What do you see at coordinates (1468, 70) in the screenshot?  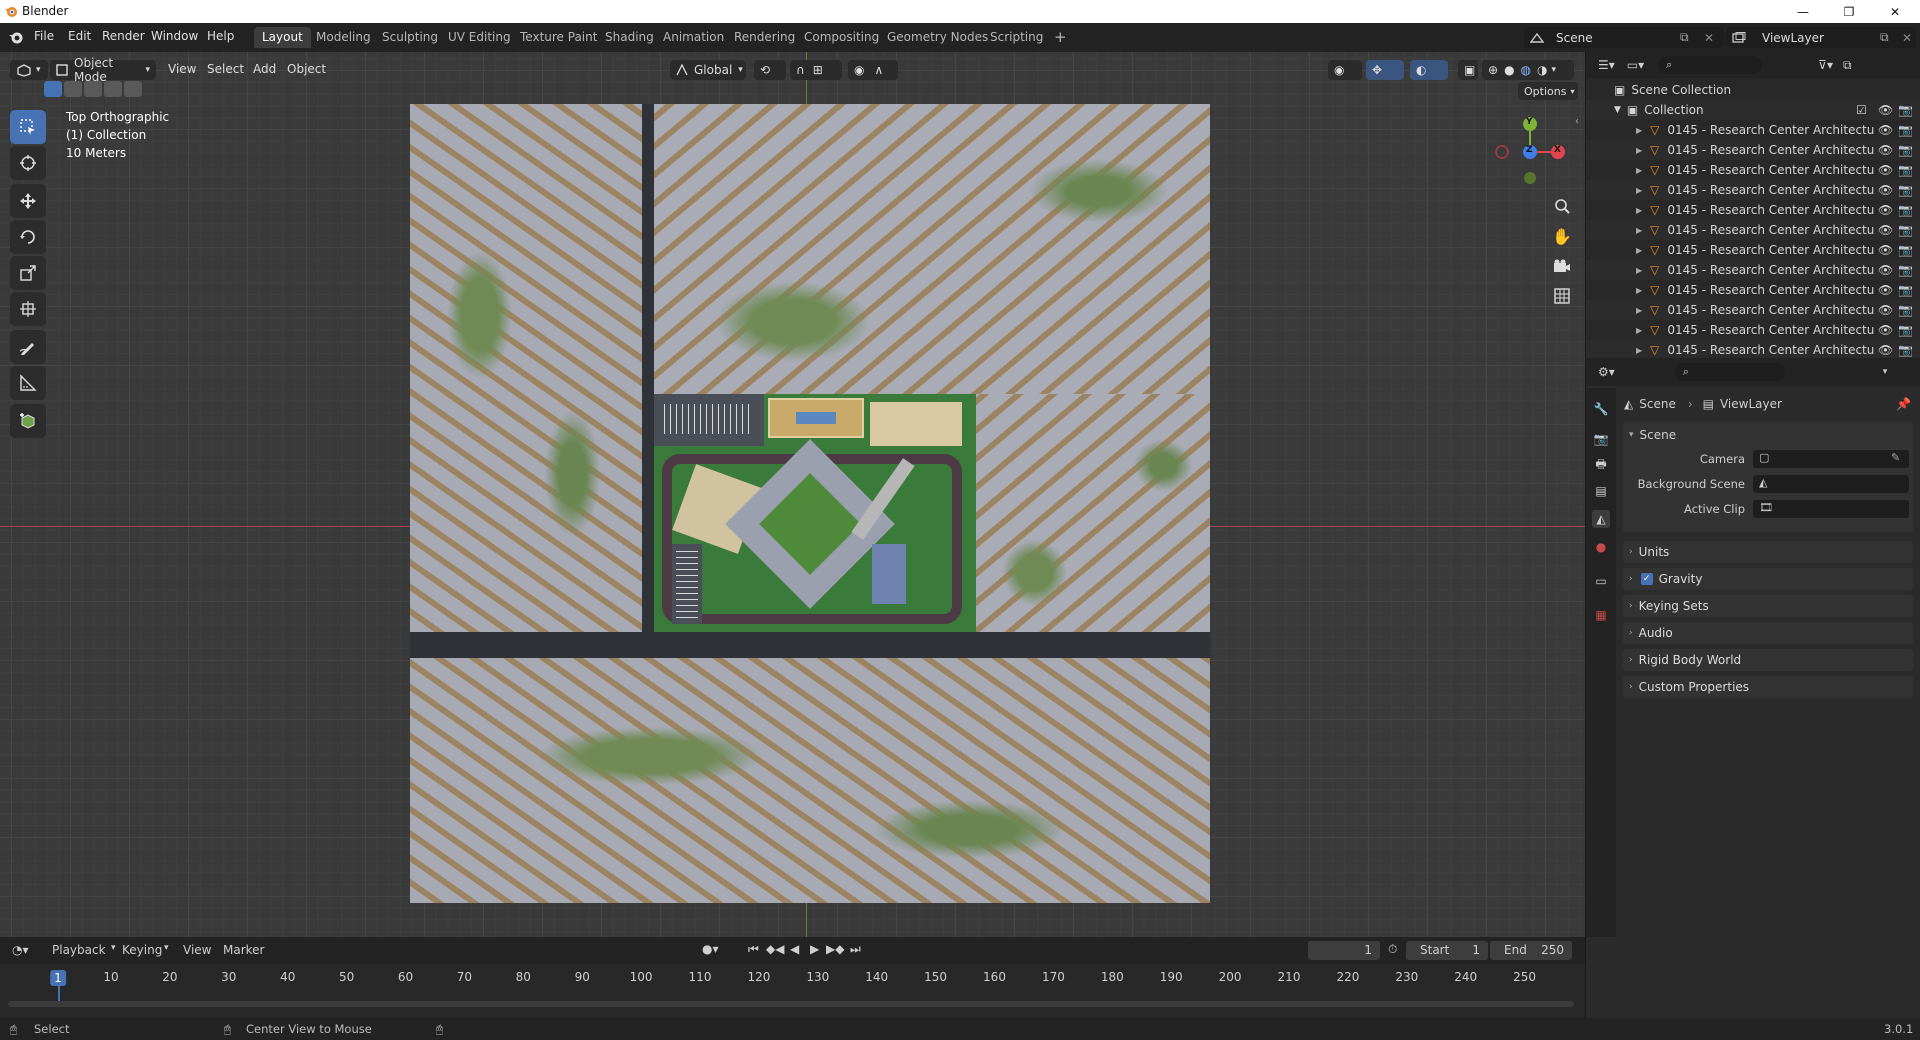 I see `xray-toggle-button: ▣` at bounding box center [1468, 70].